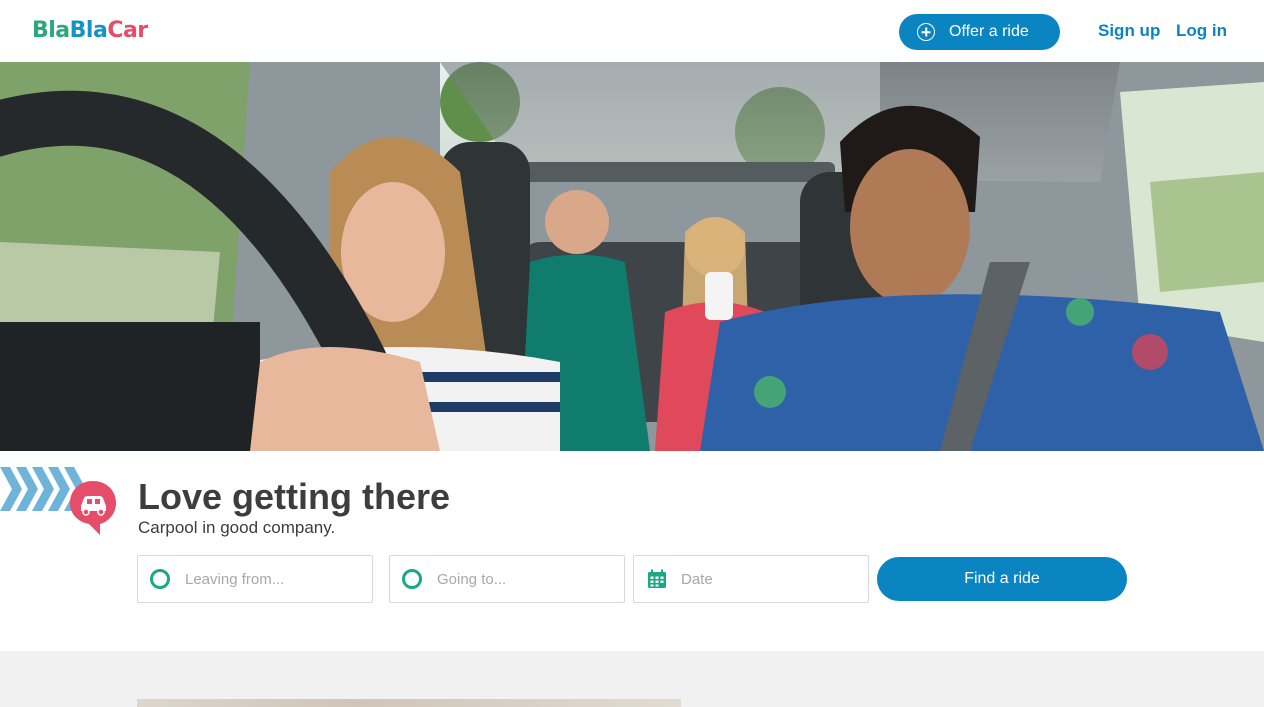  I want to click on plus-circle-icon, so click(926, 32).